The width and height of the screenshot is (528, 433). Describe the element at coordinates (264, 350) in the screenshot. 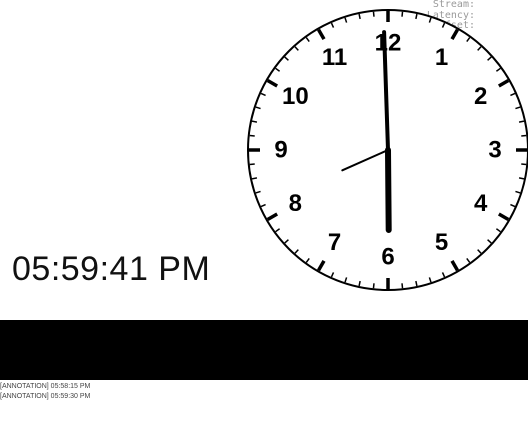

I see `video-band` at that location.